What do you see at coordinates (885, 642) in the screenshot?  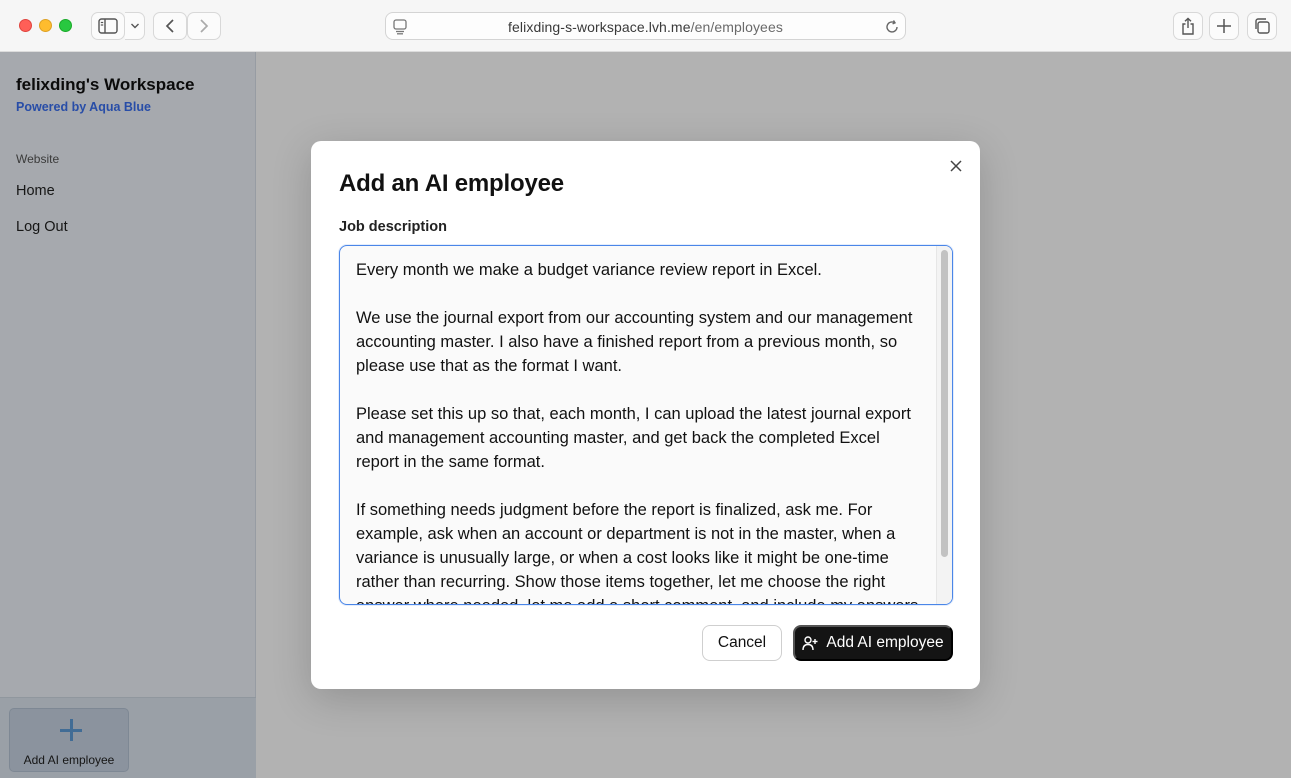 I see `add-ai-employee-button-label: Add AI employee` at bounding box center [885, 642].